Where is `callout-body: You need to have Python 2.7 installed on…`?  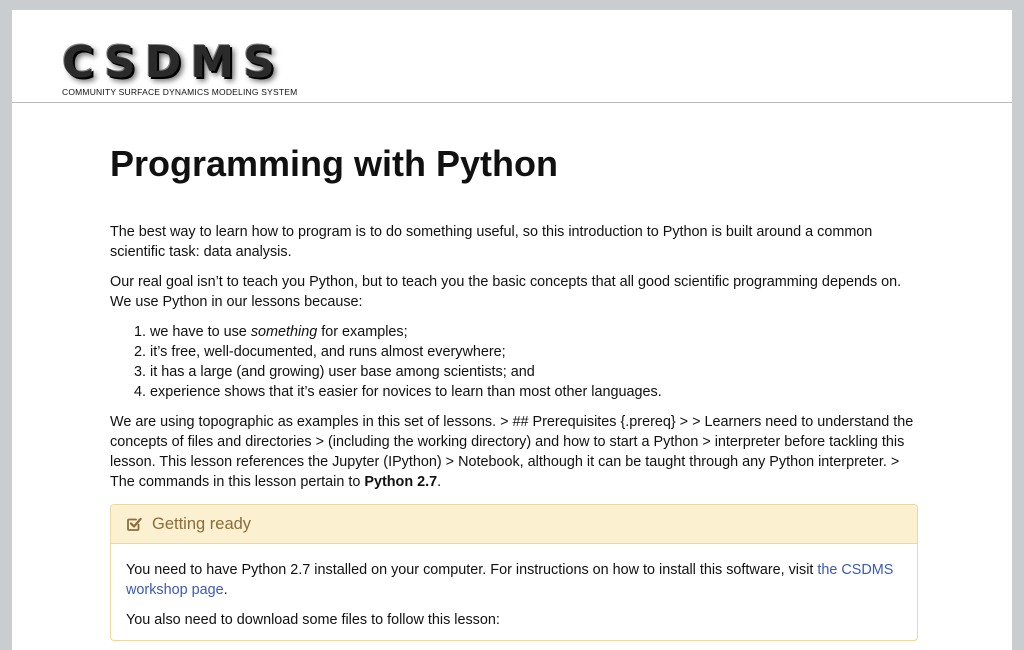 callout-body: You need to have Python 2.7 installed on… is located at coordinates (514, 587).